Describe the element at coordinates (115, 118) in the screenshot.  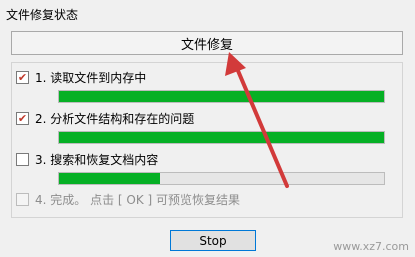
I see `step-2-label: 2. 分析文件结构和存在的问题` at that location.